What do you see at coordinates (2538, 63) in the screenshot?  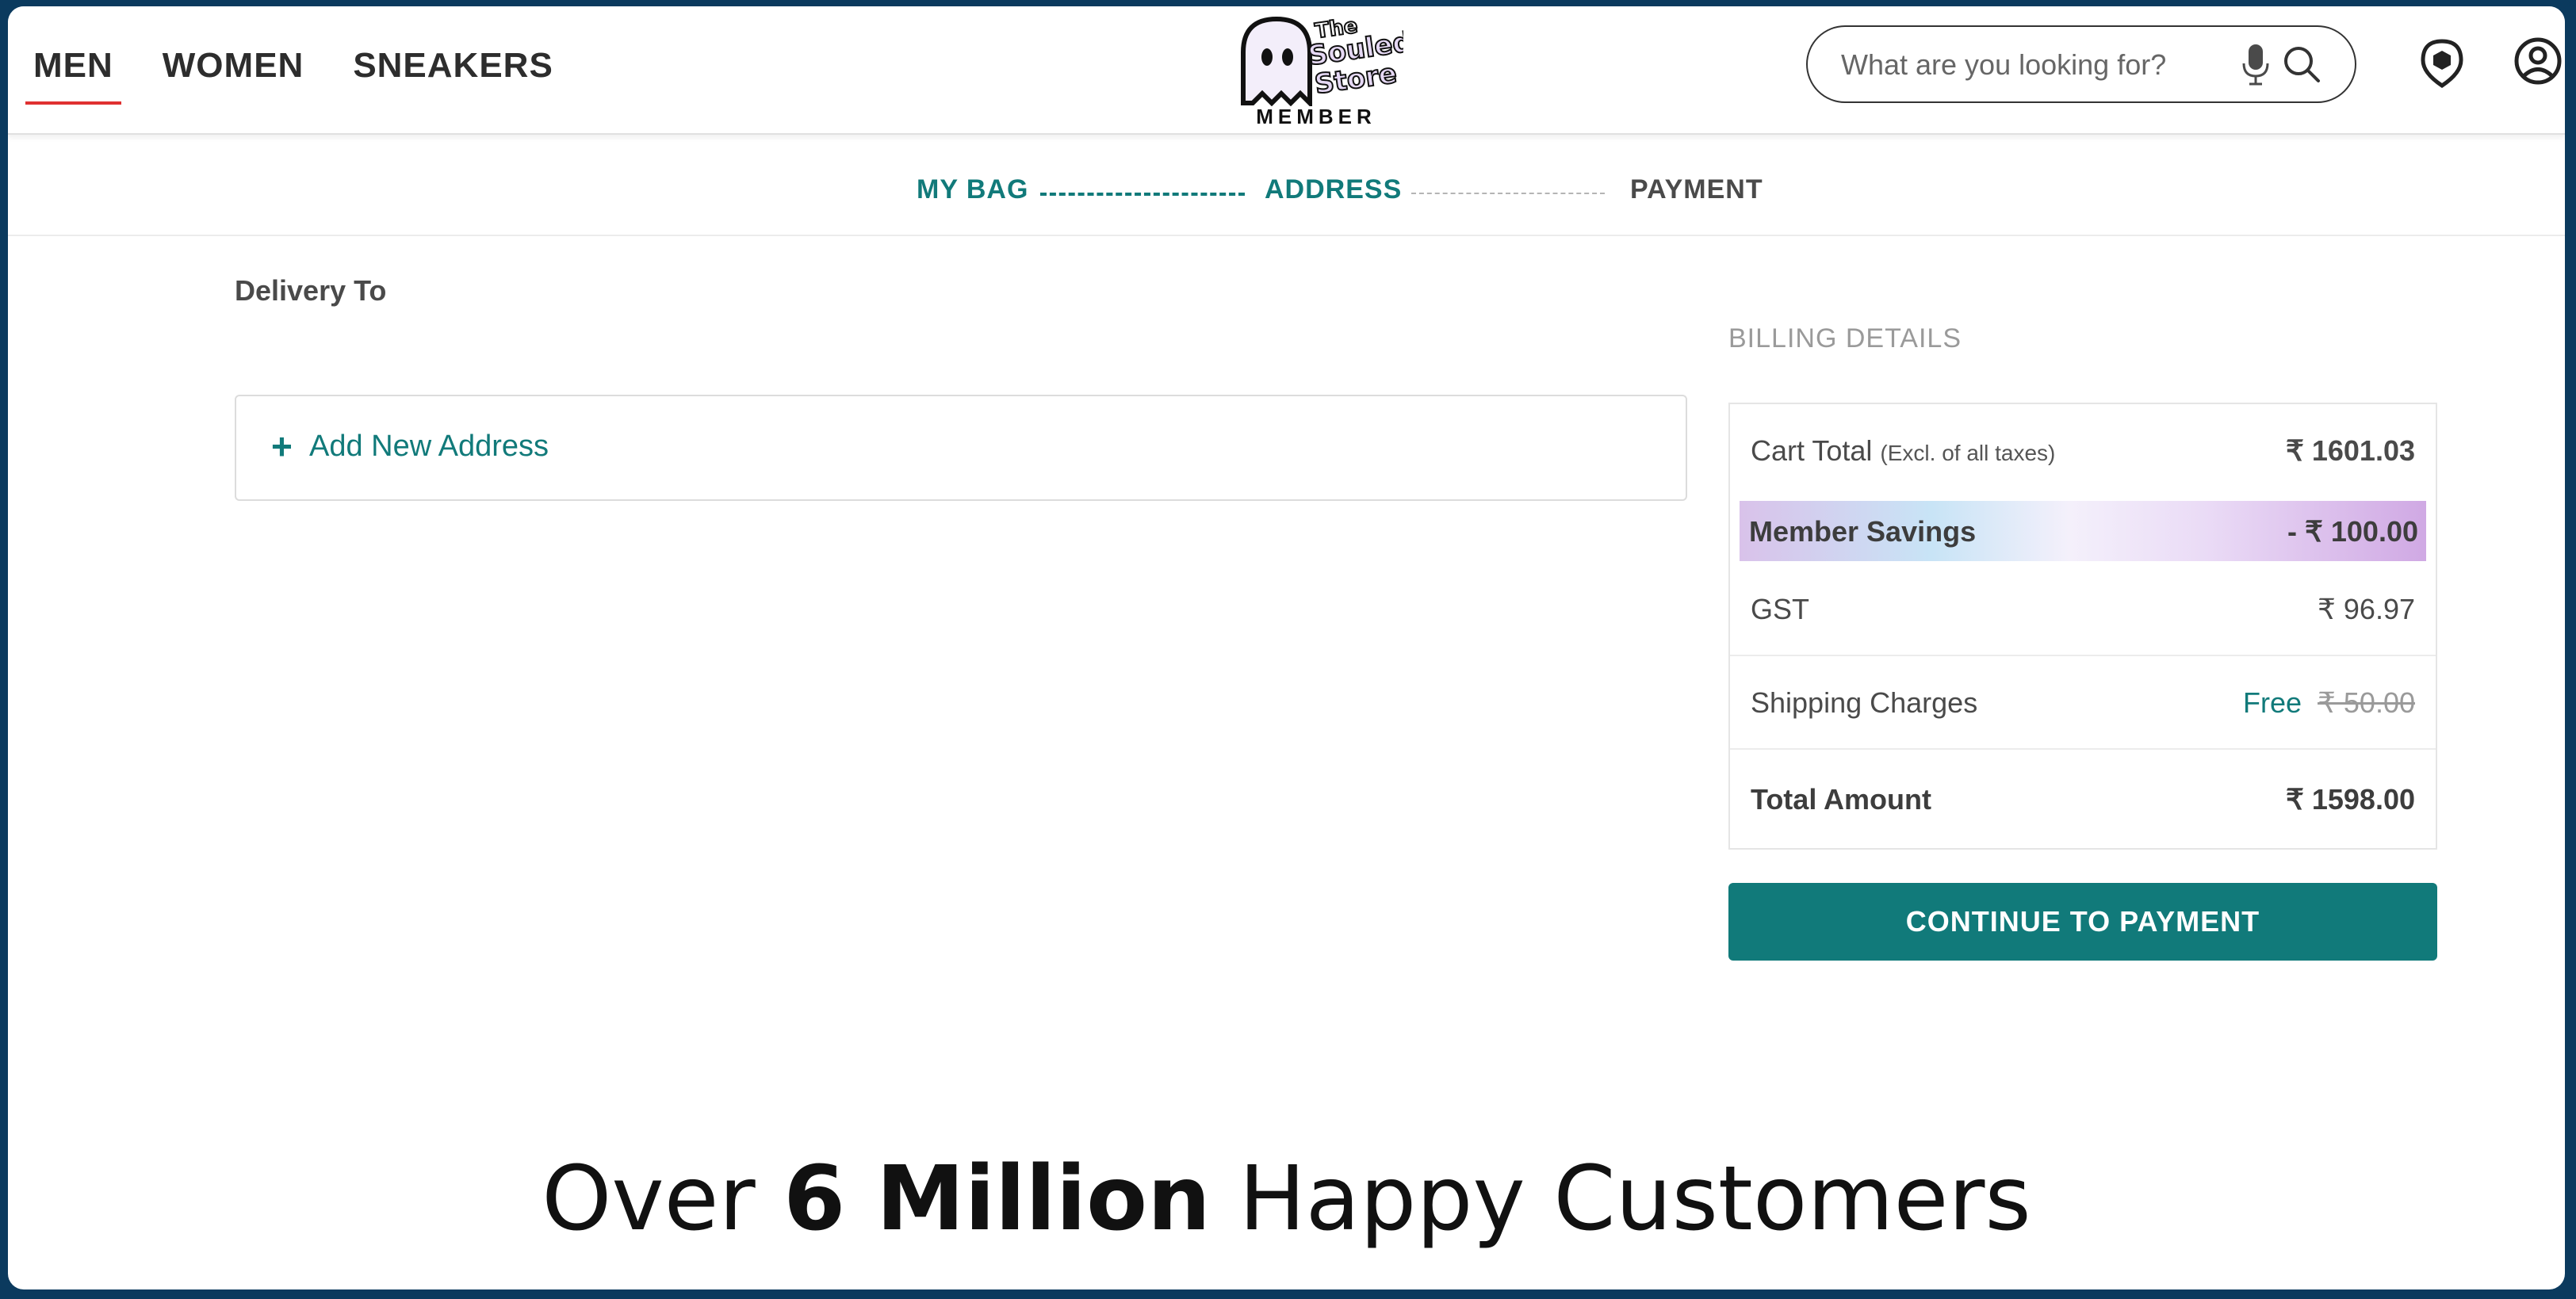 I see `user-account-icon` at bounding box center [2538, 63].